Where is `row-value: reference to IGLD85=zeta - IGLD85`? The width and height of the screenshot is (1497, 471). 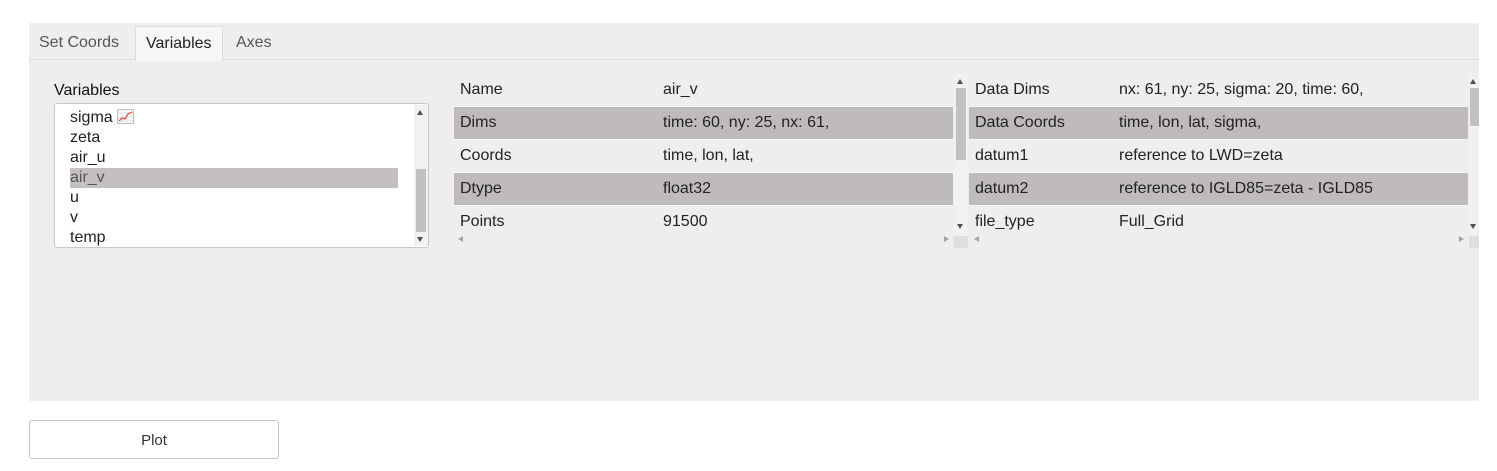
row-value: reference to IGLD85=zeta - IGLD85 is located at coordinates (1246, 188).